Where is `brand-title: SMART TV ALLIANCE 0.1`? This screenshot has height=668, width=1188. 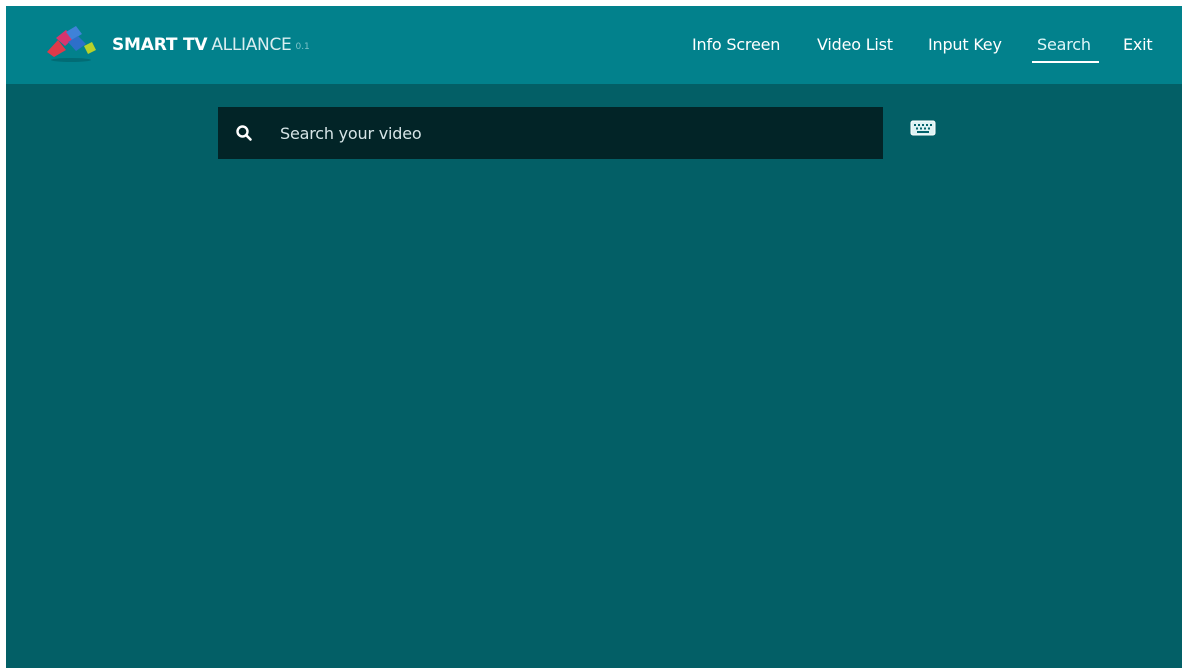
brand-title: SMART TV ALLIANCE 0.1 is located at coordinates (211, 46).